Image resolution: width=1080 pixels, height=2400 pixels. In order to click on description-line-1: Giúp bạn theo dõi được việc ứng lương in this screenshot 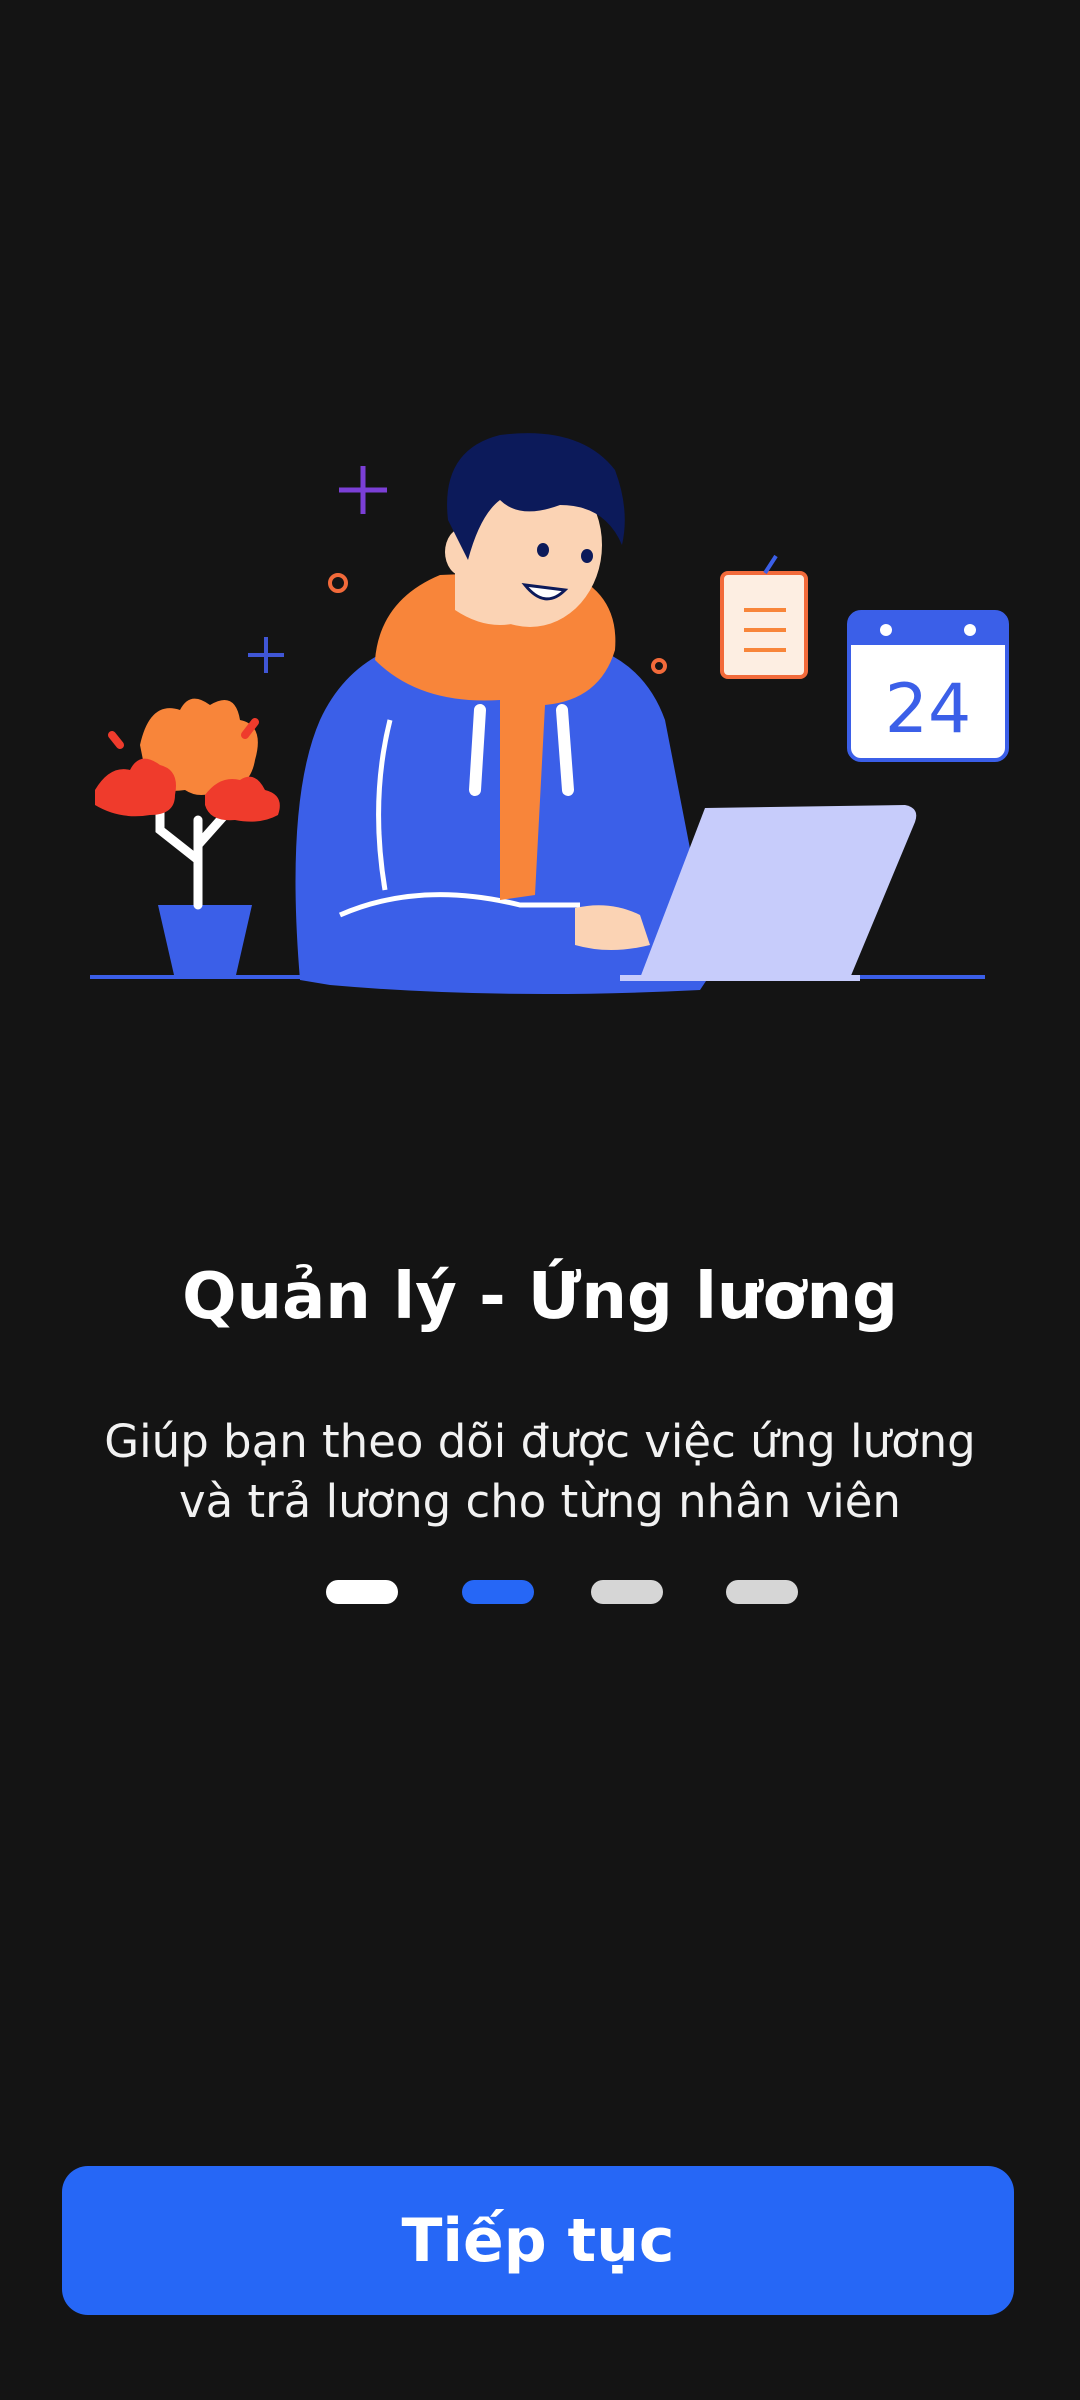, I will do `click(540, 1441)`.